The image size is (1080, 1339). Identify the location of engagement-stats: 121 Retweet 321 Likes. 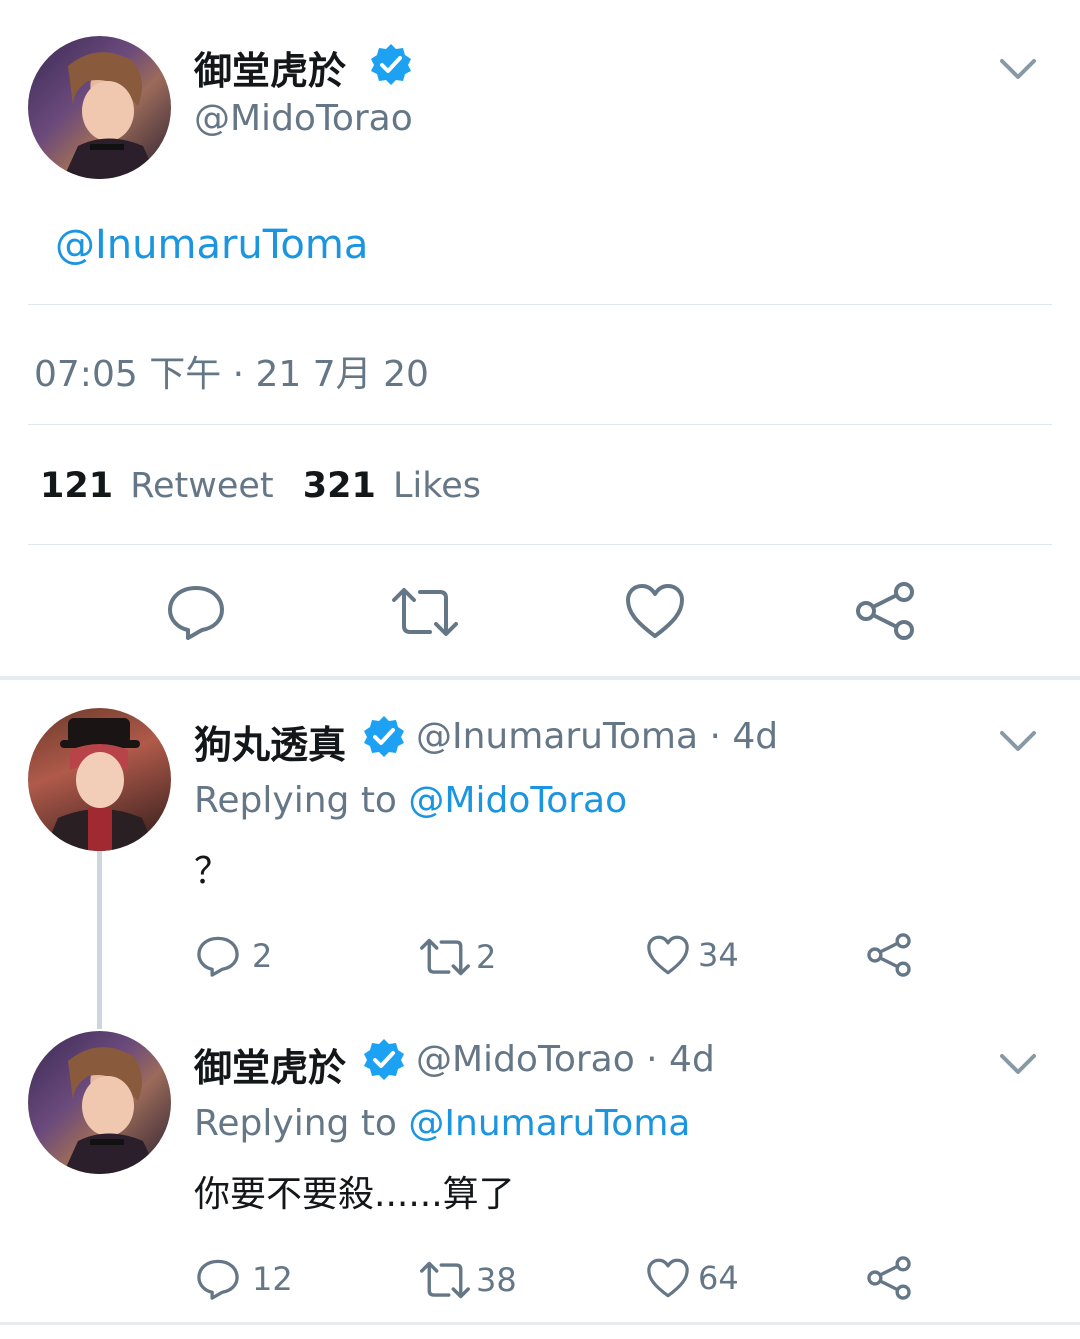
(260, 486).